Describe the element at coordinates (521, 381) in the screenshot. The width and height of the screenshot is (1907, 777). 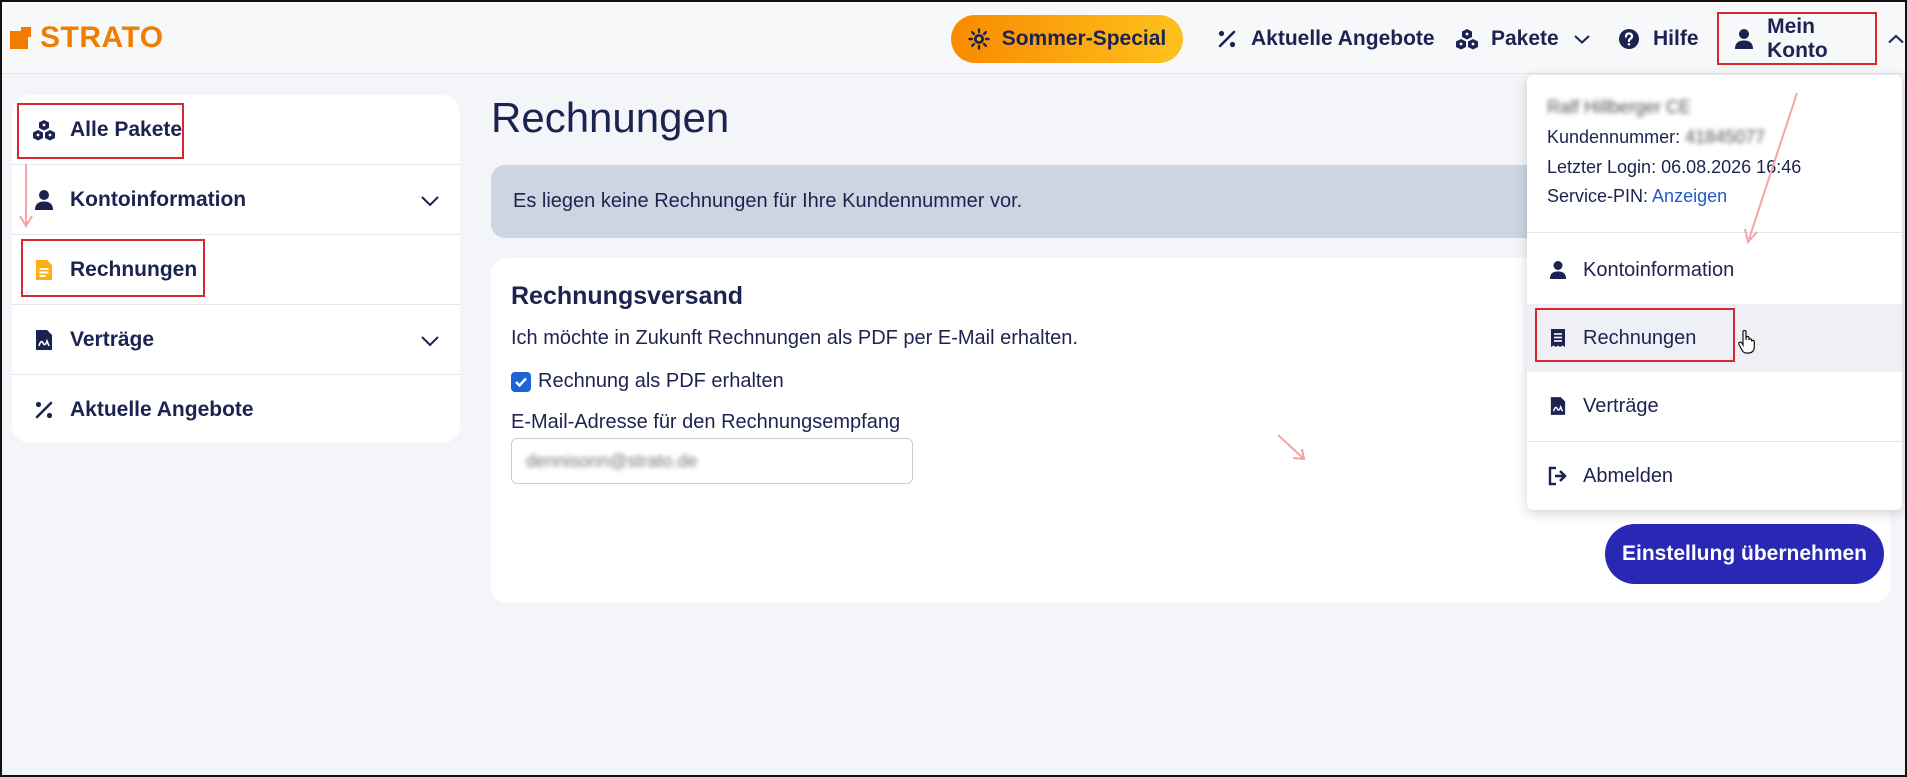
I see `pdf-checkbox` at that location.